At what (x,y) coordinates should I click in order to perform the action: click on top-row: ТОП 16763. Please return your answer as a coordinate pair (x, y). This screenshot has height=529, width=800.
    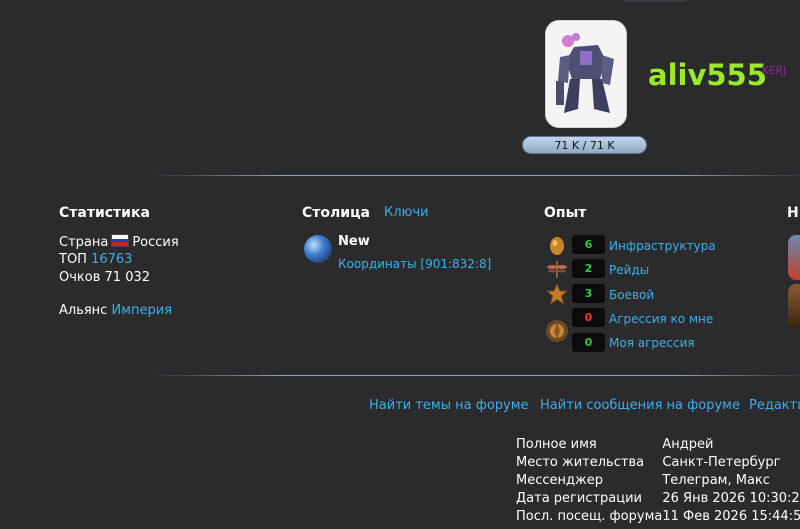
    Looking at the image, I should click on (95, 259).